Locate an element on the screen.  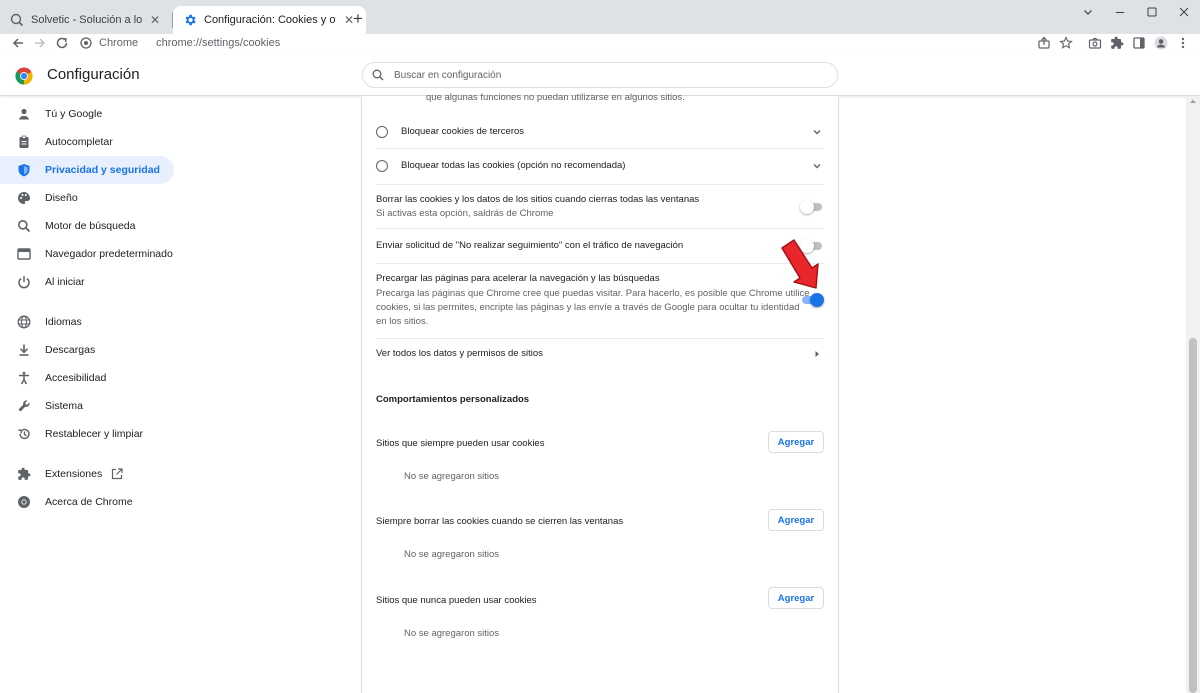
radio-block-third-party-label: Bloquear cookies de terceros is located at coordinates (463, 131).